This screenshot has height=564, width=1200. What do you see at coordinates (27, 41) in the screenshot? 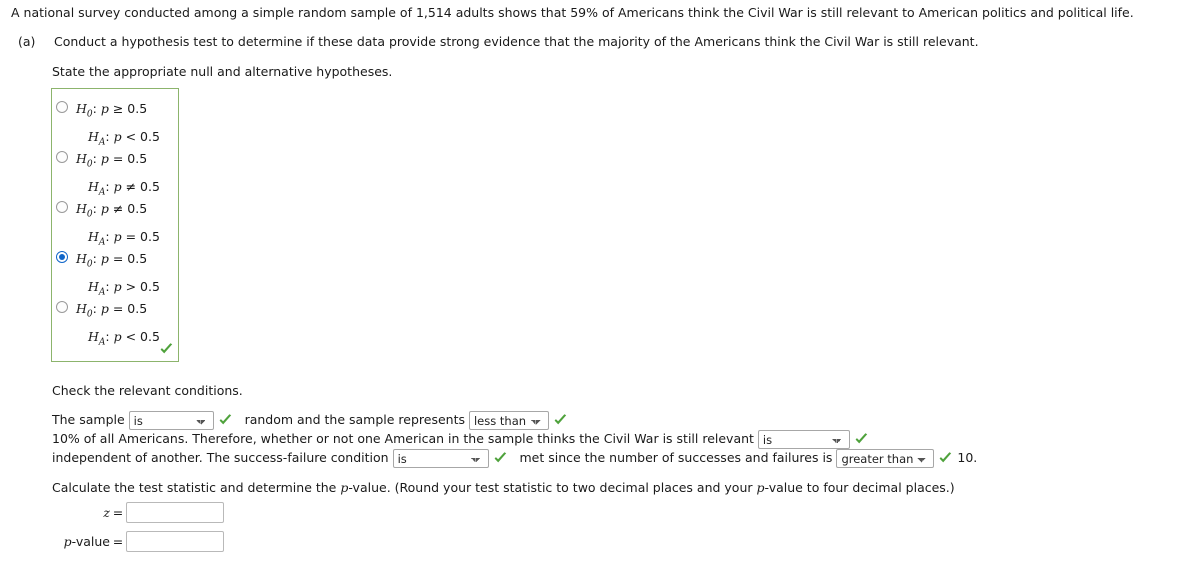
I see `part-a-label: (a)` at bounding box center [27, 41].